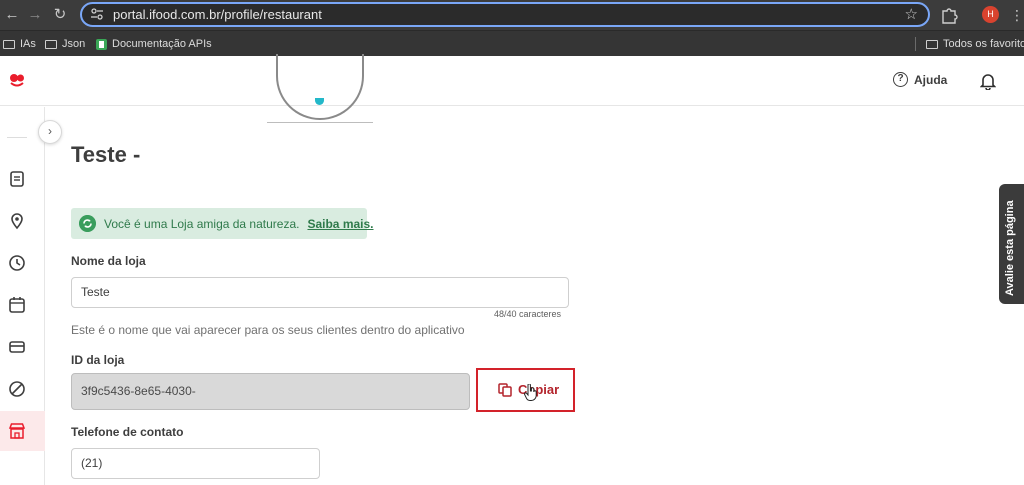  Describe the element at coordinates (50, 132) in the screenshot. I see `expand-sidebar-button: ›` at that location.